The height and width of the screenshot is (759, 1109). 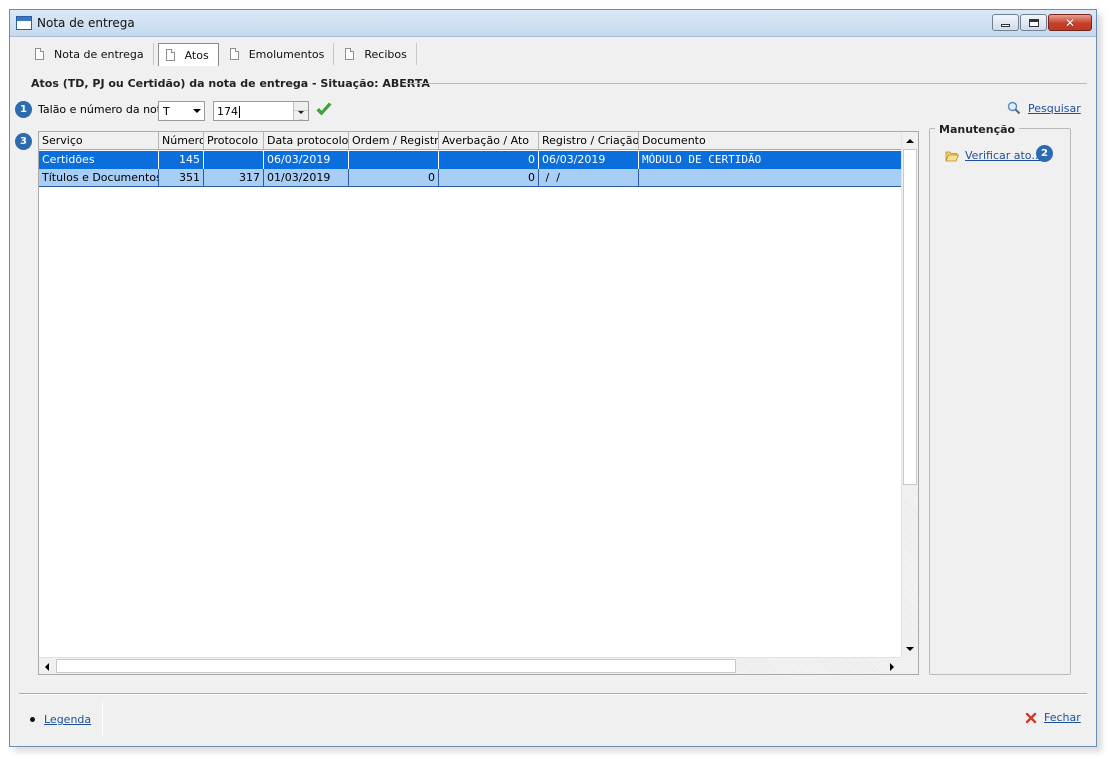 I want to click on tab-bar: Nota de entrega Atos Emolumentos Recibos, so click(x=224, y=55).